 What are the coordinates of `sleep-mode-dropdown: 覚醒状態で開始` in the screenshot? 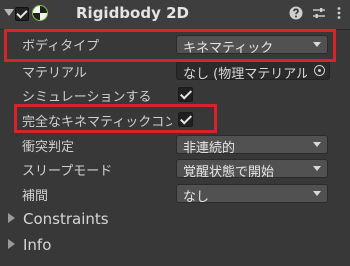 It's located at (252, 169).